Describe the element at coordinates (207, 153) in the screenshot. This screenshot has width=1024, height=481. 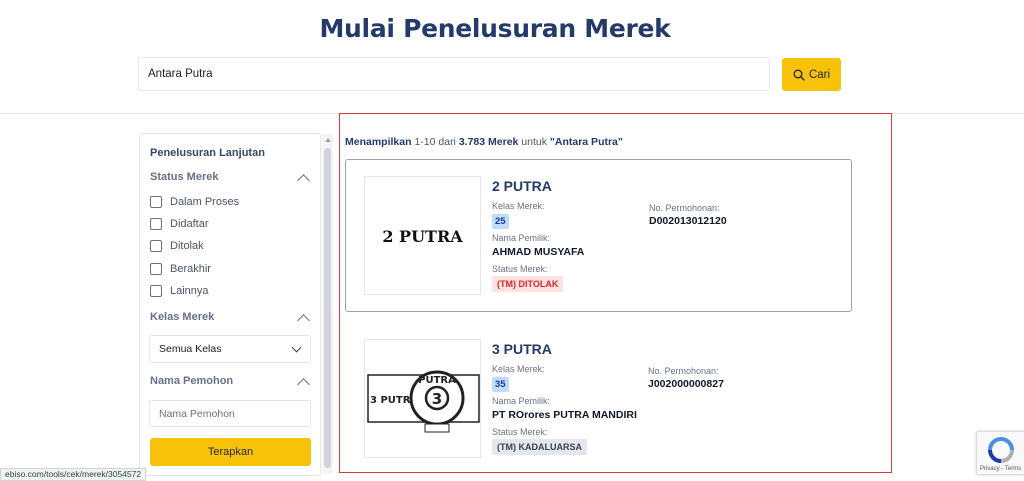
I see `advanced-search-title: Penelusuran Lanjutan` at that location.